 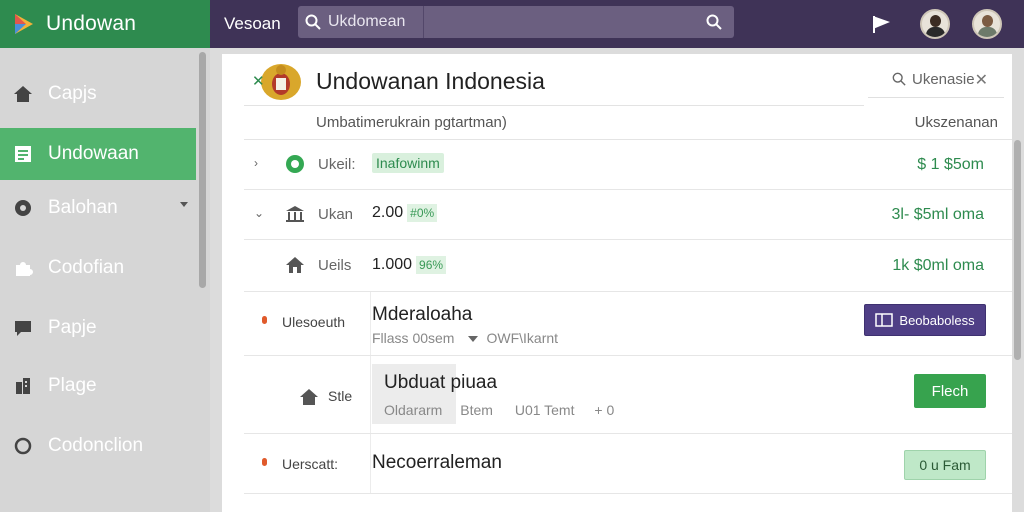 I want to click on sidebar-item-undowaan: Undowaan, so click(x=98, y=154).